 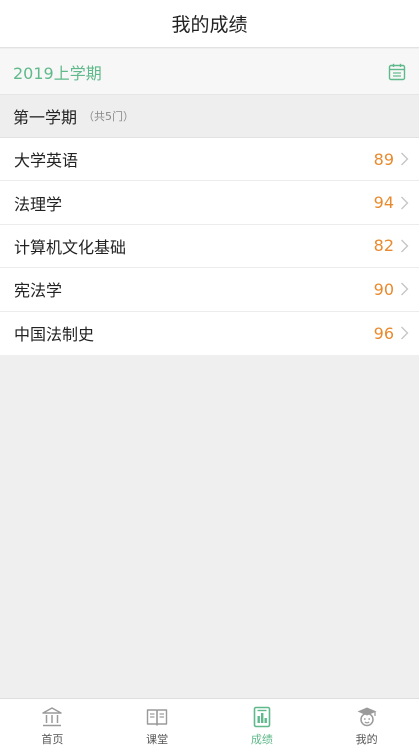 I want to click on tab-label: 课堂, so click(x=157, y=739).